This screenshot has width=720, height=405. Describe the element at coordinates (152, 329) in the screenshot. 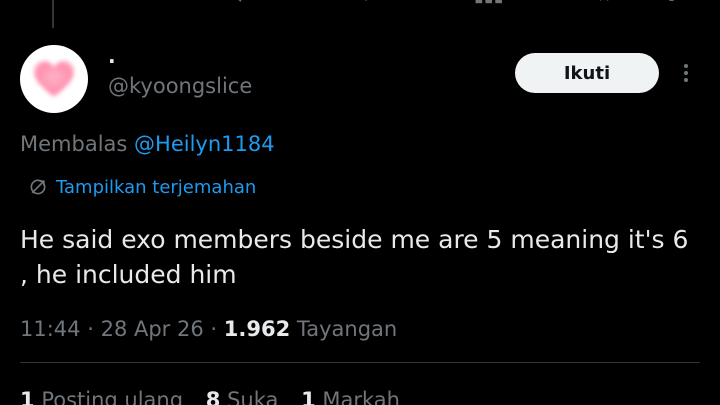

I see `post-date: 28 Apr 26` at that location.